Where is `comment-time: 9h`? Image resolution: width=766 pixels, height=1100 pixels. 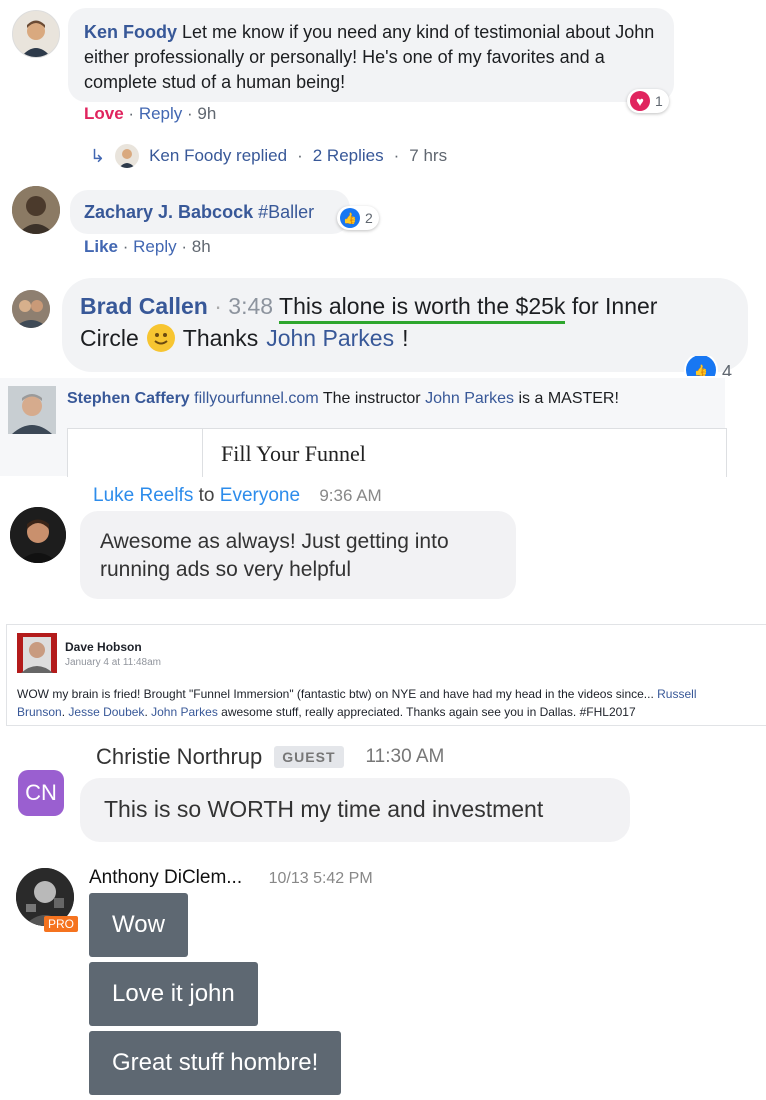
comment-time: 9h is located at coordinates (207, 113).